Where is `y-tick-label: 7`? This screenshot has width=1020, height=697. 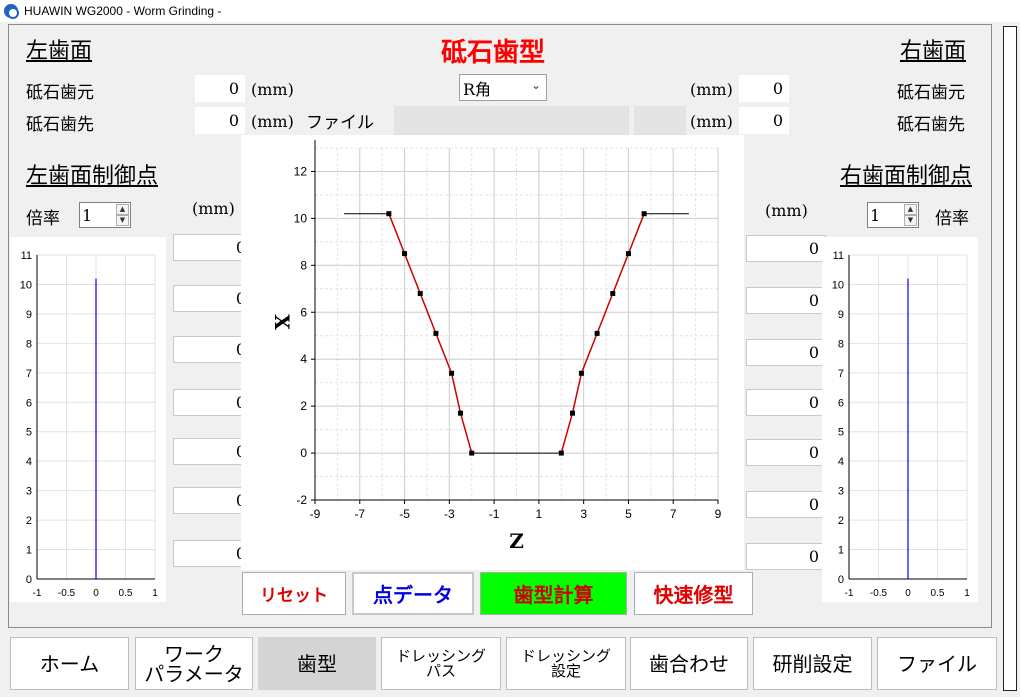 y-tick-label: 7 is located at coordinates (841, 374).